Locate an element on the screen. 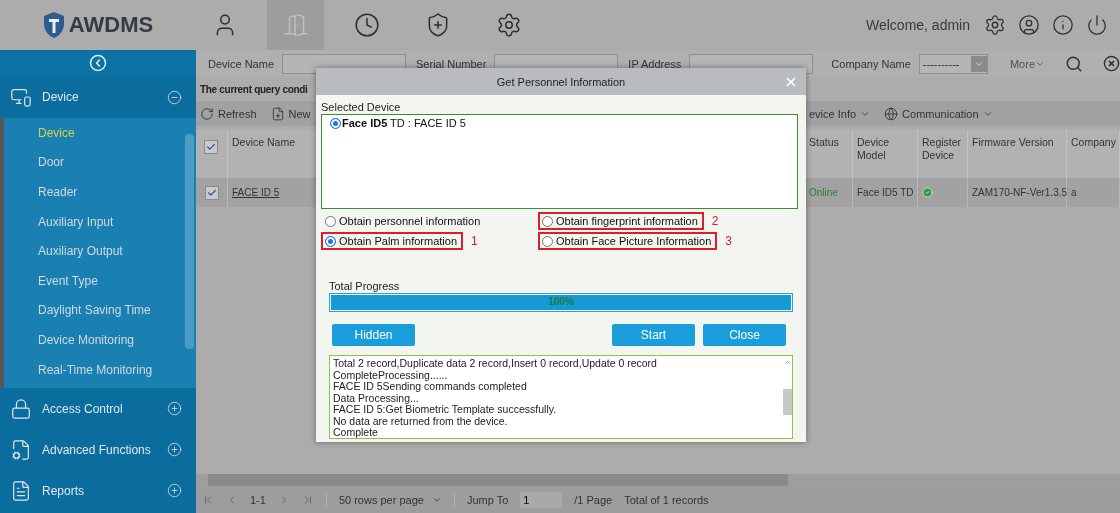 Image resolution: width=1120 pixels, height=513 pixels. page-size-select: 50 rows per page is located at coordinates (390, 499).